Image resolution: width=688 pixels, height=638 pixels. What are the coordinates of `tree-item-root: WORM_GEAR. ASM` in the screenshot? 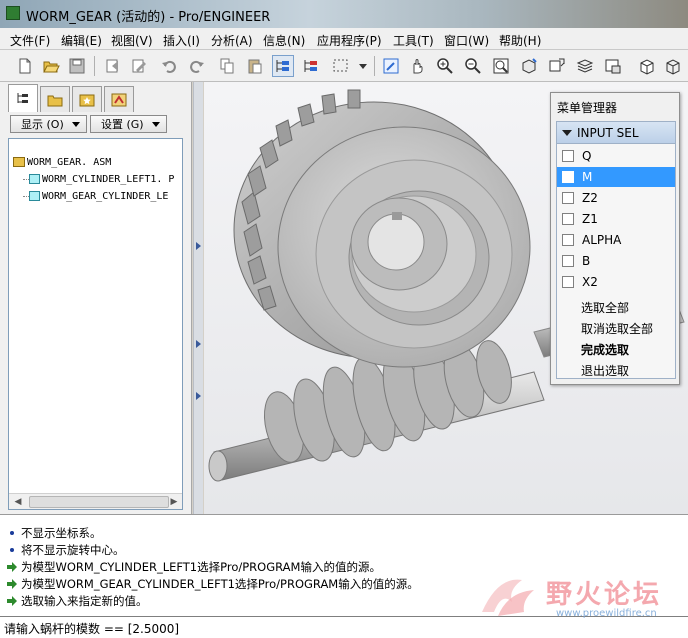 It's located at (62, 162).